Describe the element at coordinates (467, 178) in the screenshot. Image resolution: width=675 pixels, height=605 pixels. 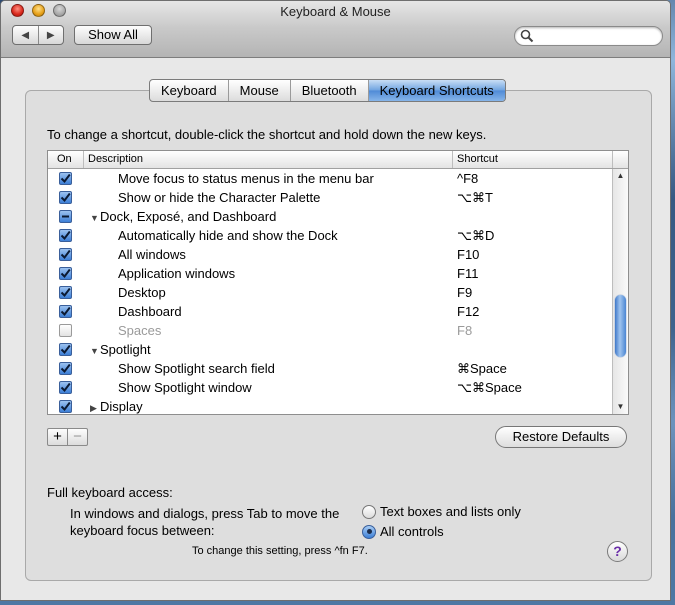
I see `row-shortcut: ^F8` at that location.